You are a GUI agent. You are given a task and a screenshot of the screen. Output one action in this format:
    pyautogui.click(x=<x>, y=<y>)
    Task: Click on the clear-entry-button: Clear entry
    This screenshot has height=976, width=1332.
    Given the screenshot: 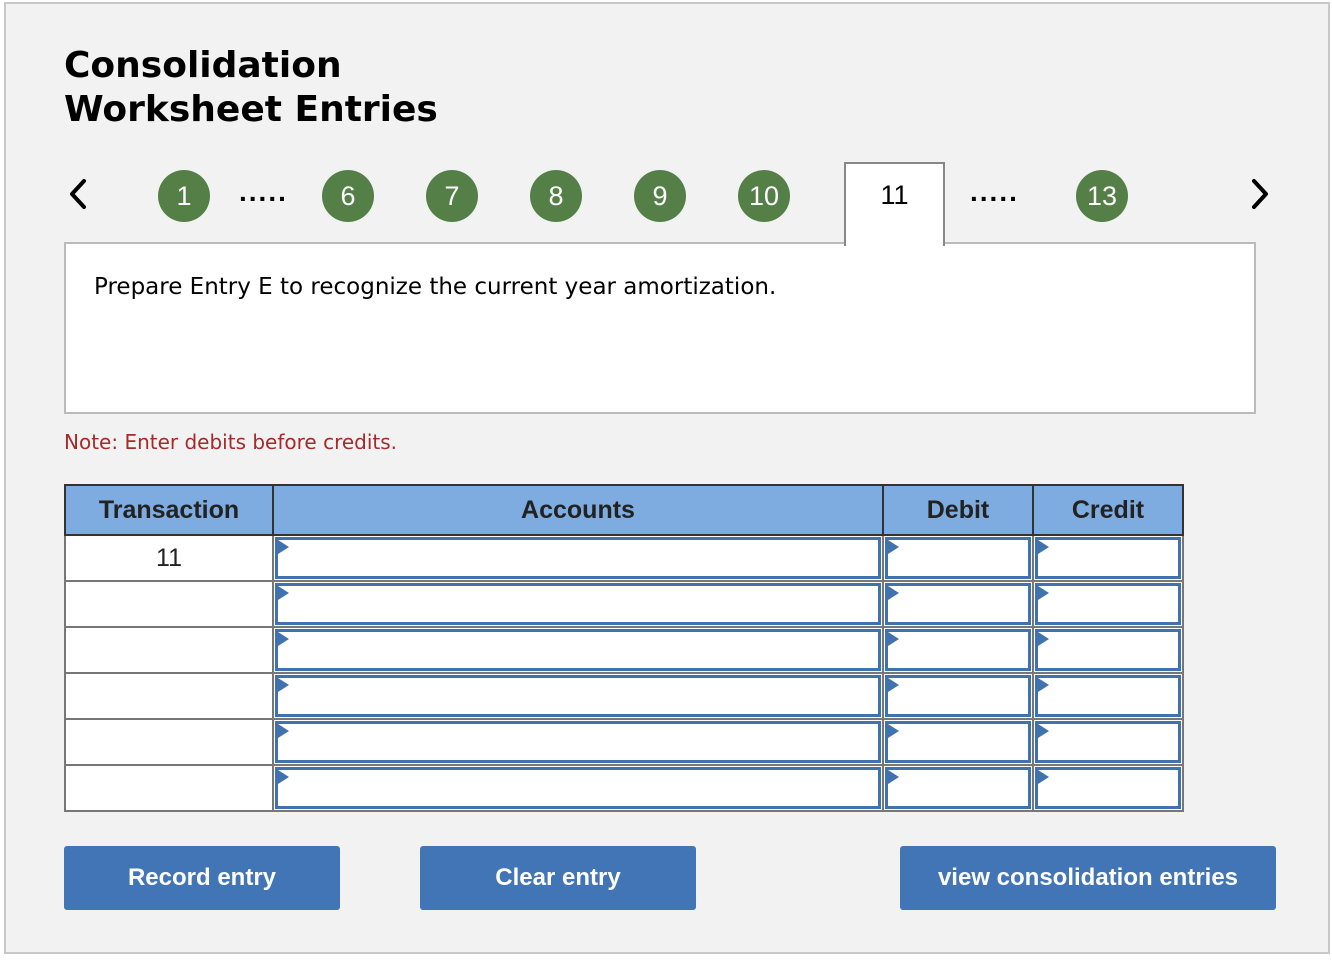 What is the action you would take?
    pyautogui.click(x=558, y=878)
    